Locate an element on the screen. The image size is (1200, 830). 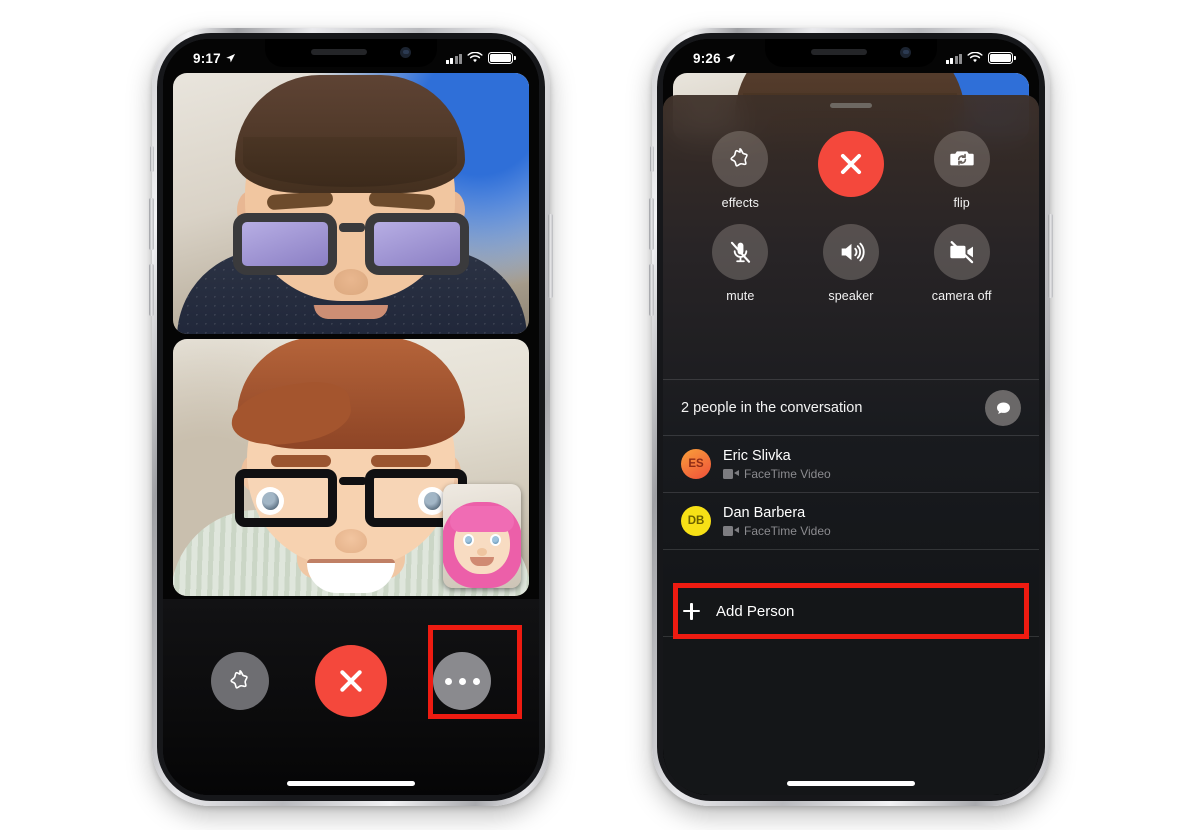
memoji-eyeglasses is located at coordinates (351, 498).